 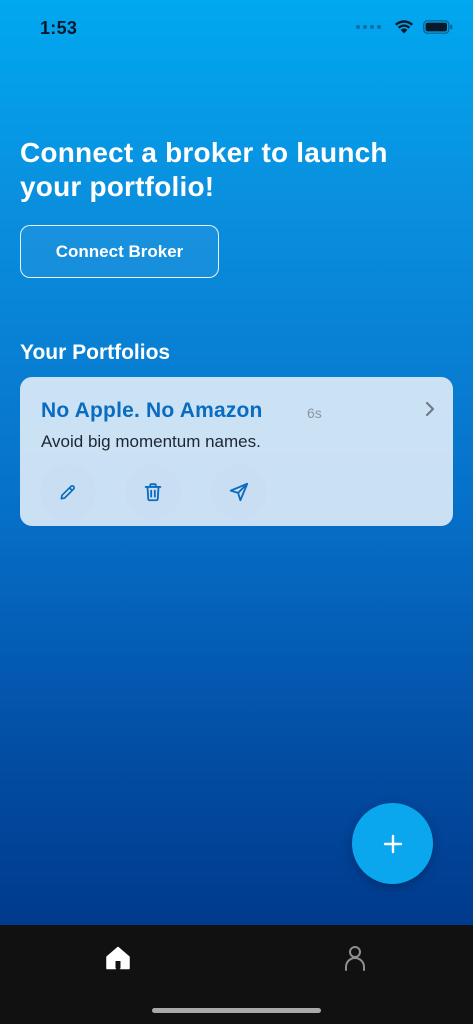 What do you see at coordinates (119, 251) in the screenshot?
I see `connect-broker-button: Connect Broker` at bounding box center [119, 251].